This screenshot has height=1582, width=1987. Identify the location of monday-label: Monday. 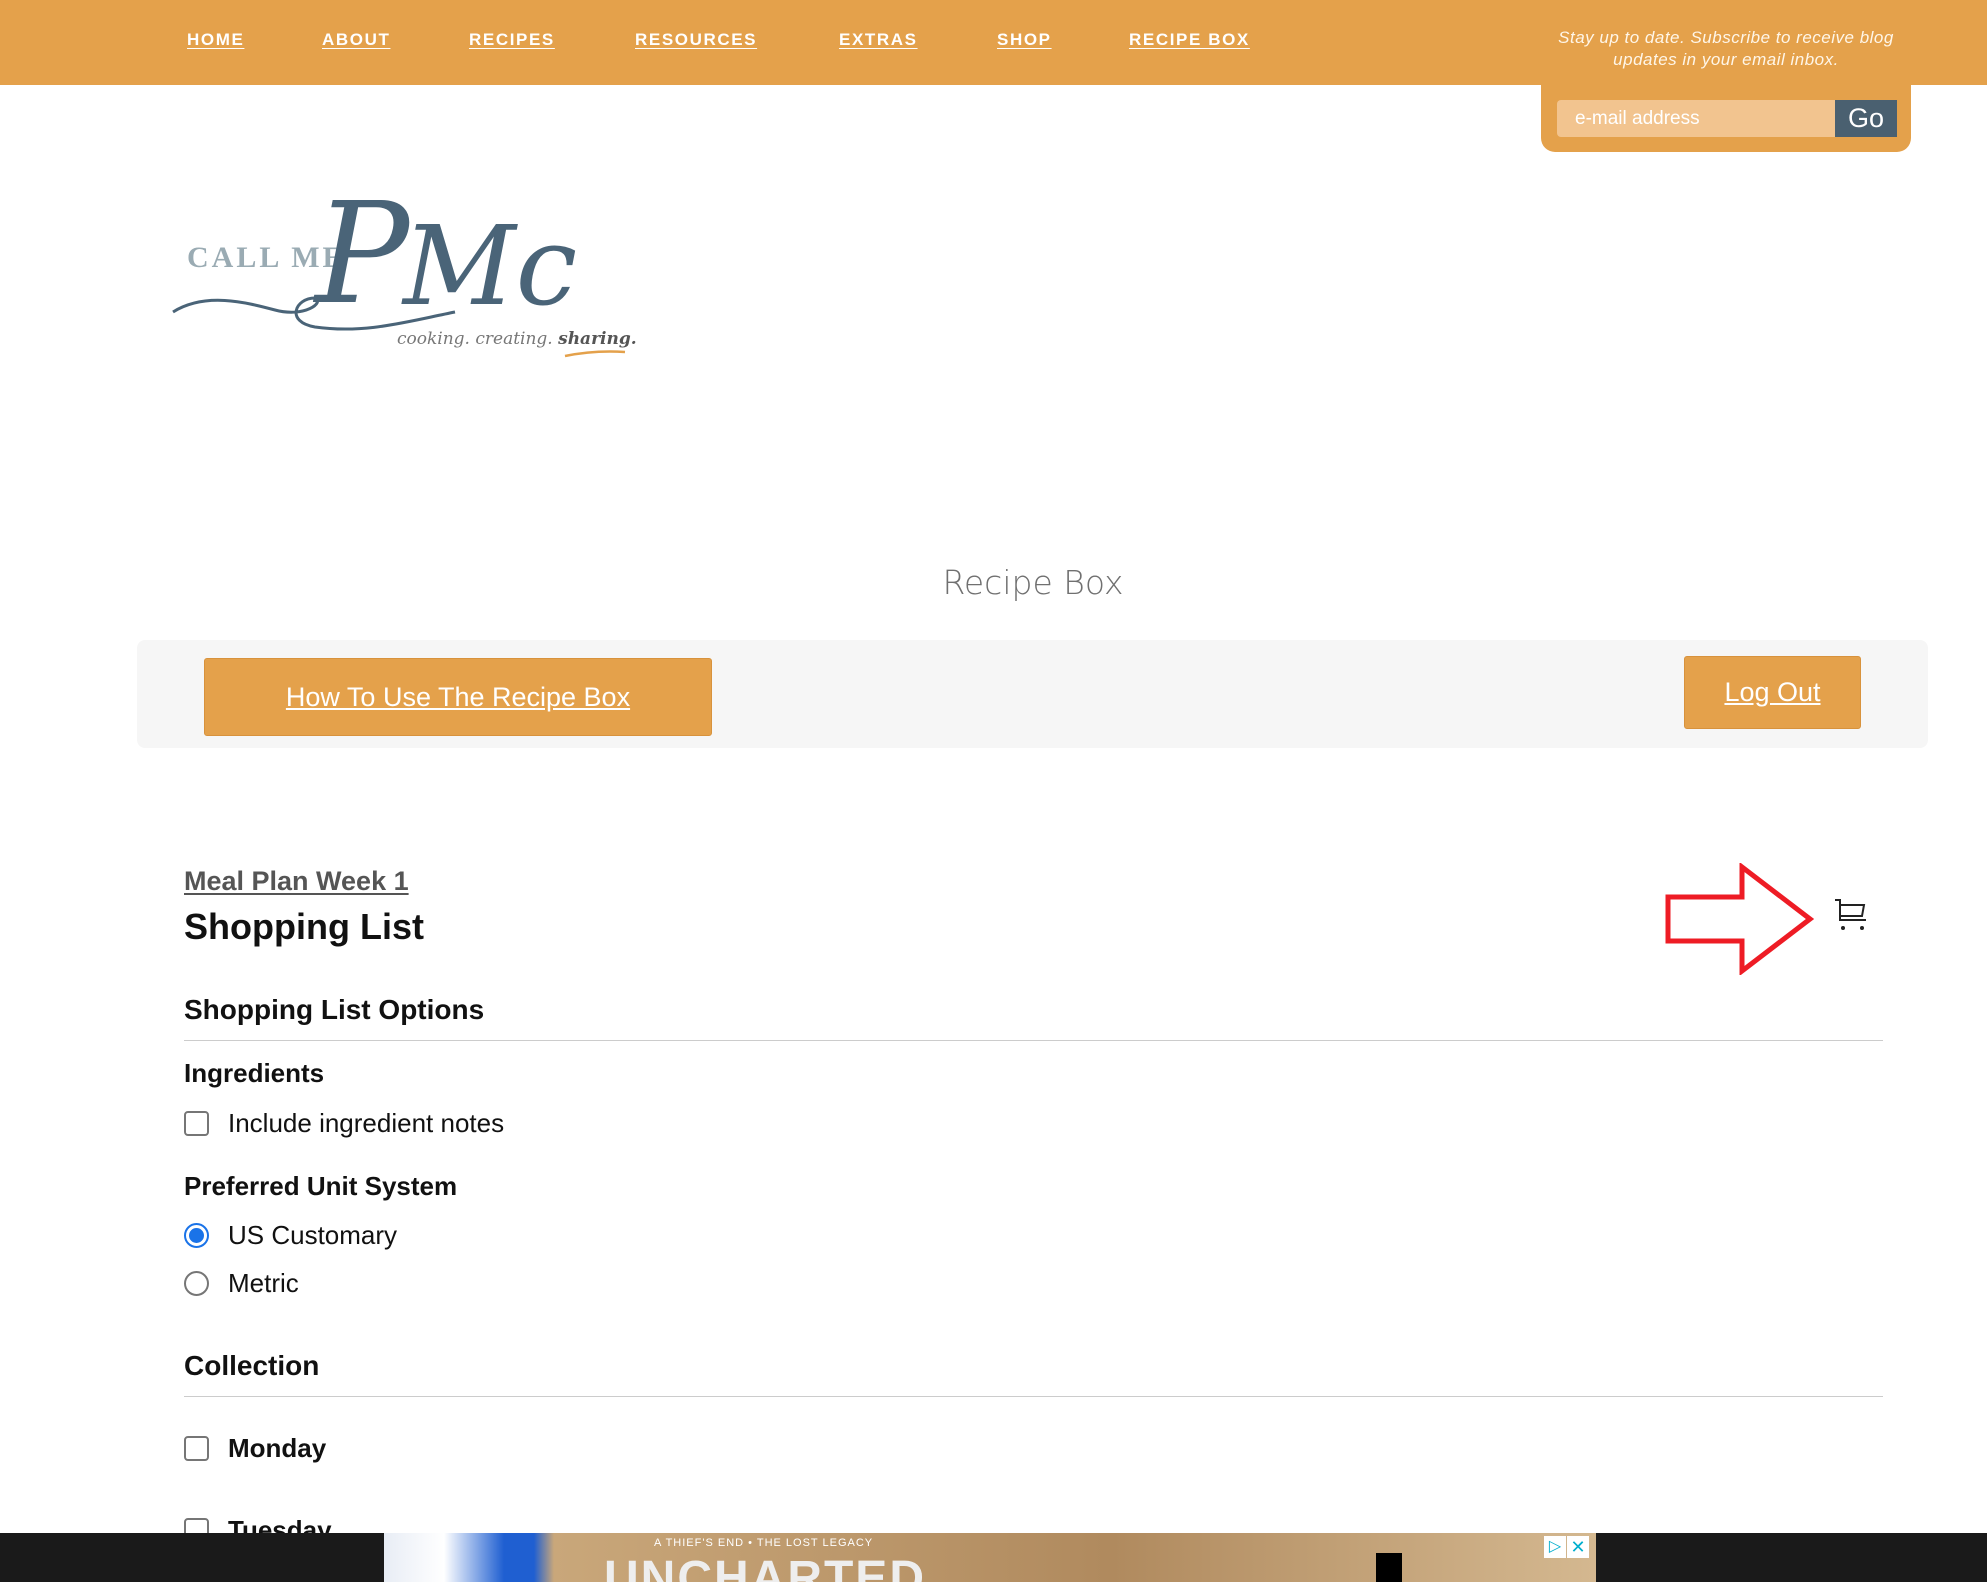
(277, 1448).